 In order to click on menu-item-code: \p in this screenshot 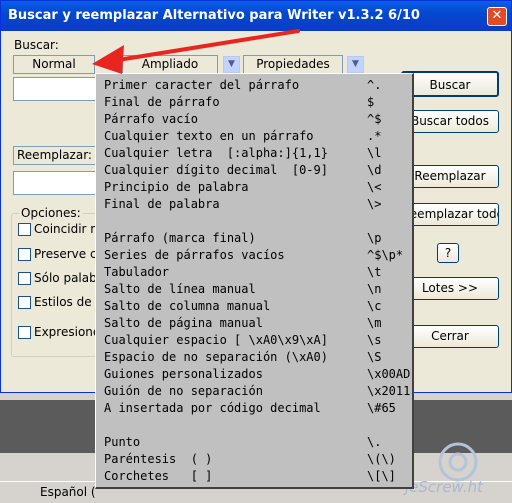, I will do `click(374, 238)`.